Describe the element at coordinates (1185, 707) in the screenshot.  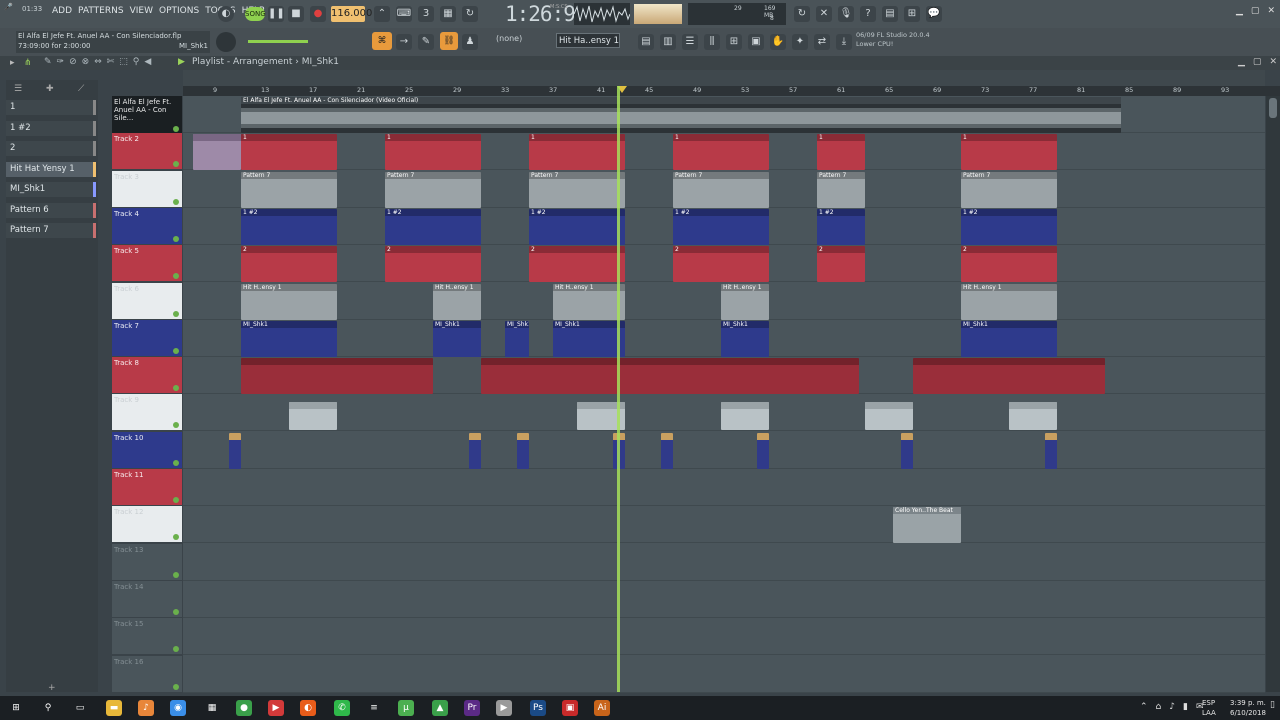
I see `battery-icon: ▮` at that location.